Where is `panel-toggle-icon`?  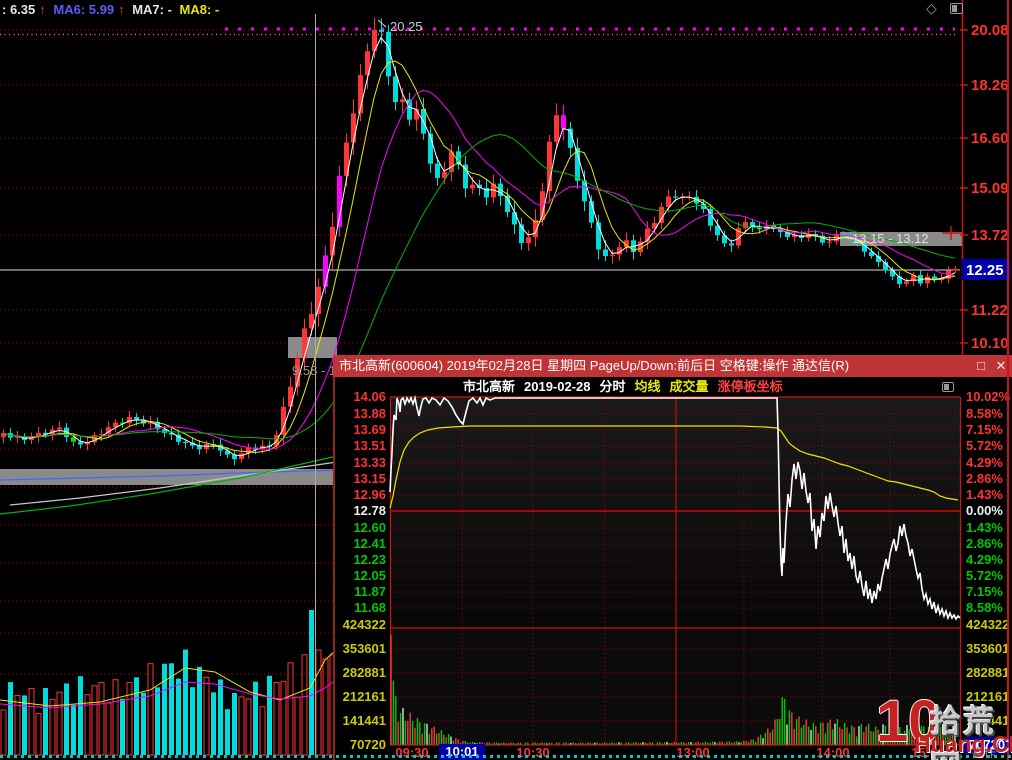
panel-toggle-icon is located at coordinates (948, 387).